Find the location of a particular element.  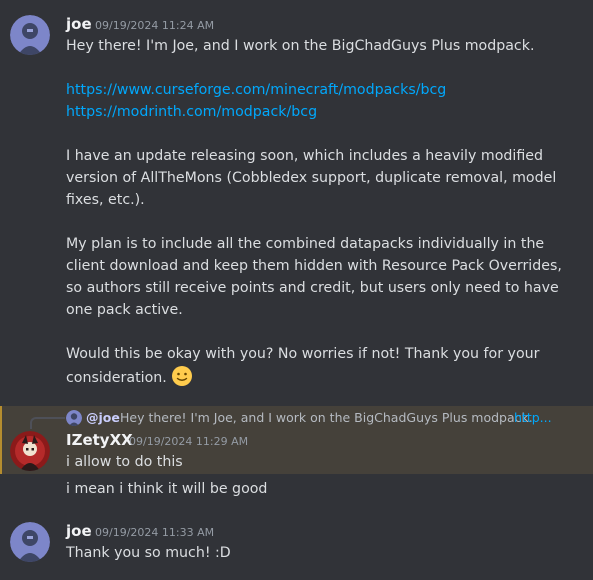

message-text: Thank you so much! :D is located at coordinates (148, 553).